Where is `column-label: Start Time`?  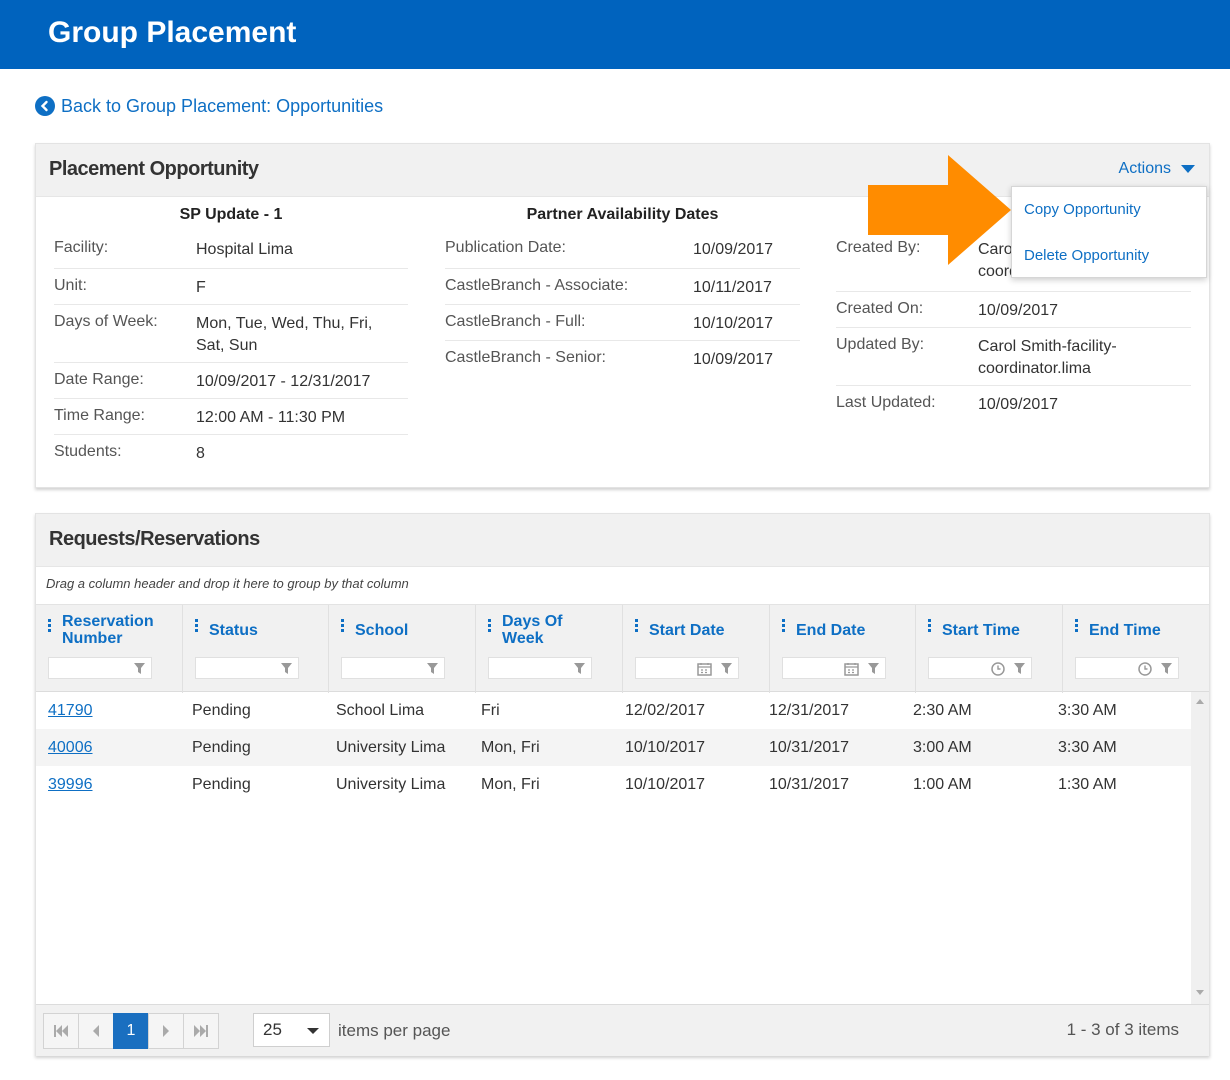
column-label: Start Time is located at coordinates (981, 630).